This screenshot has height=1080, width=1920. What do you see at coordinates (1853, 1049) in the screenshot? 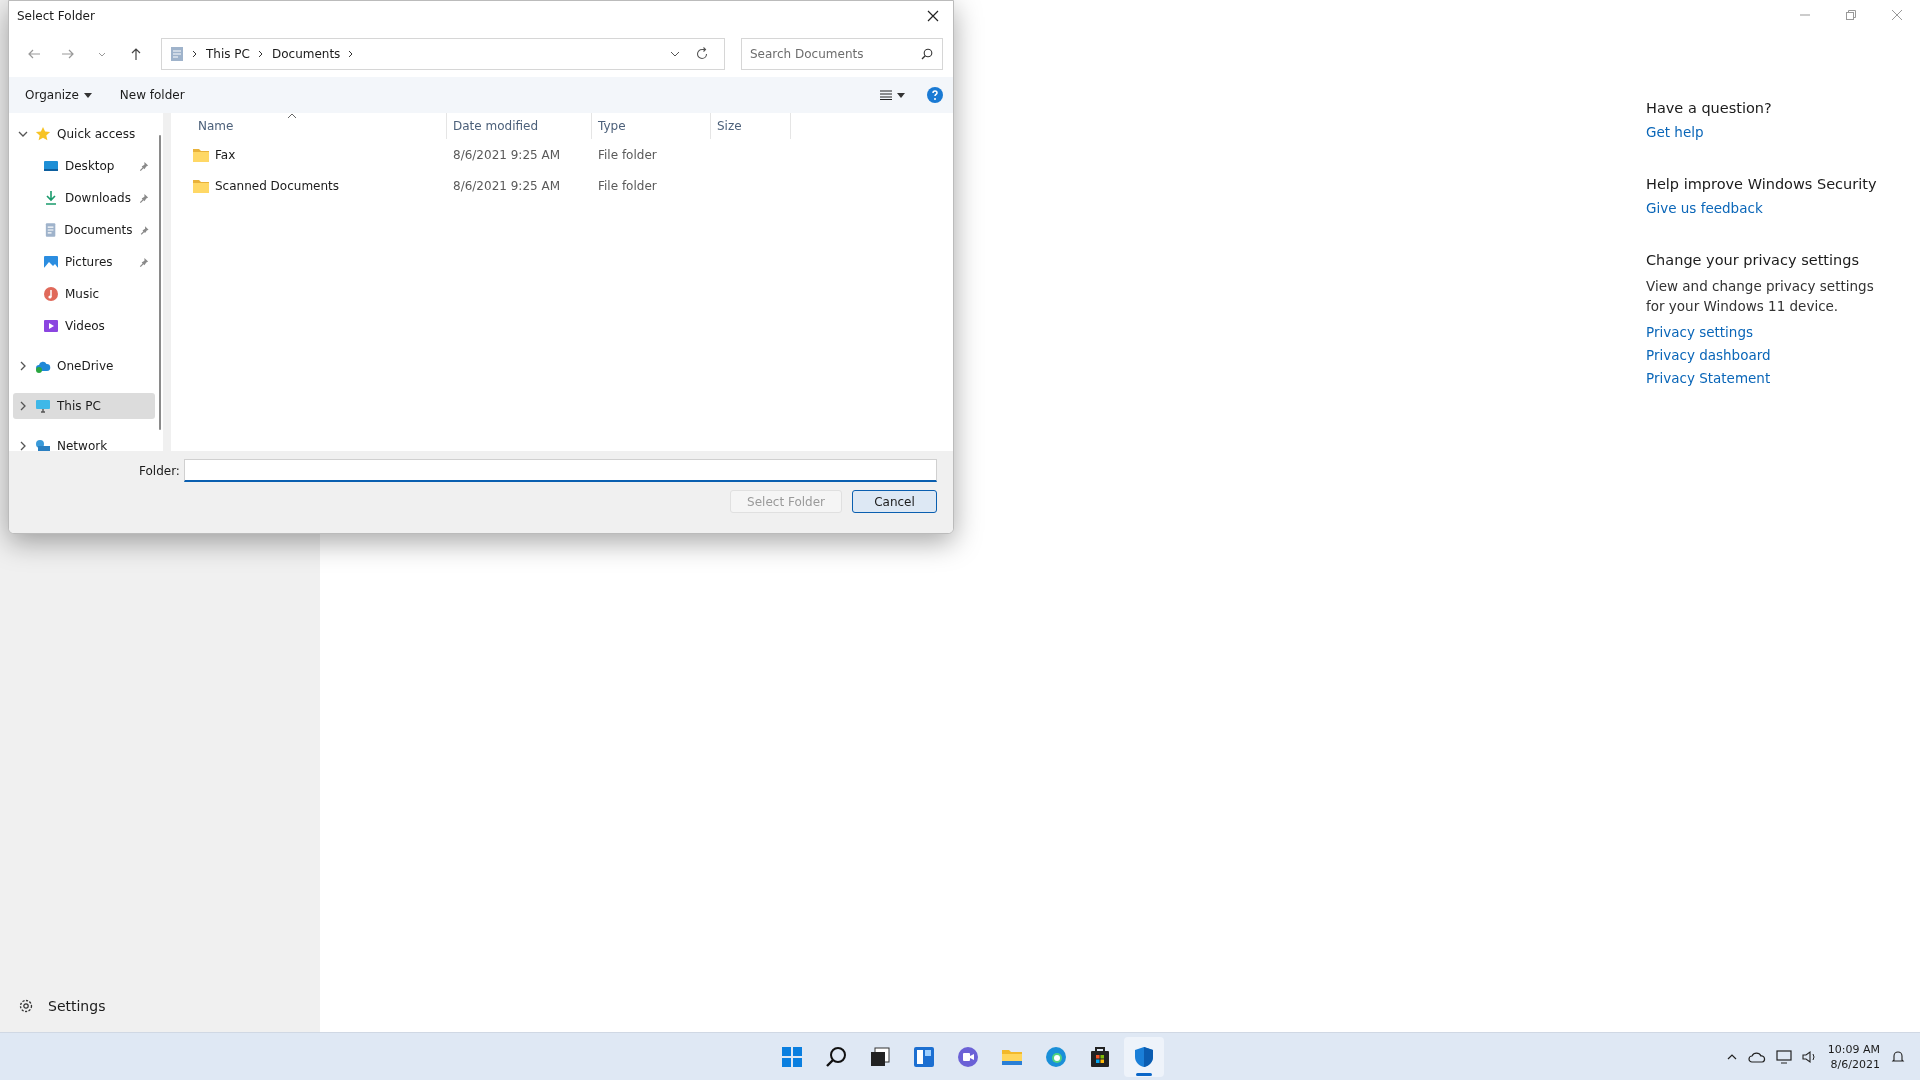
I see `clock-time: 10:09 AM` at bounding box center [1853, 1049].